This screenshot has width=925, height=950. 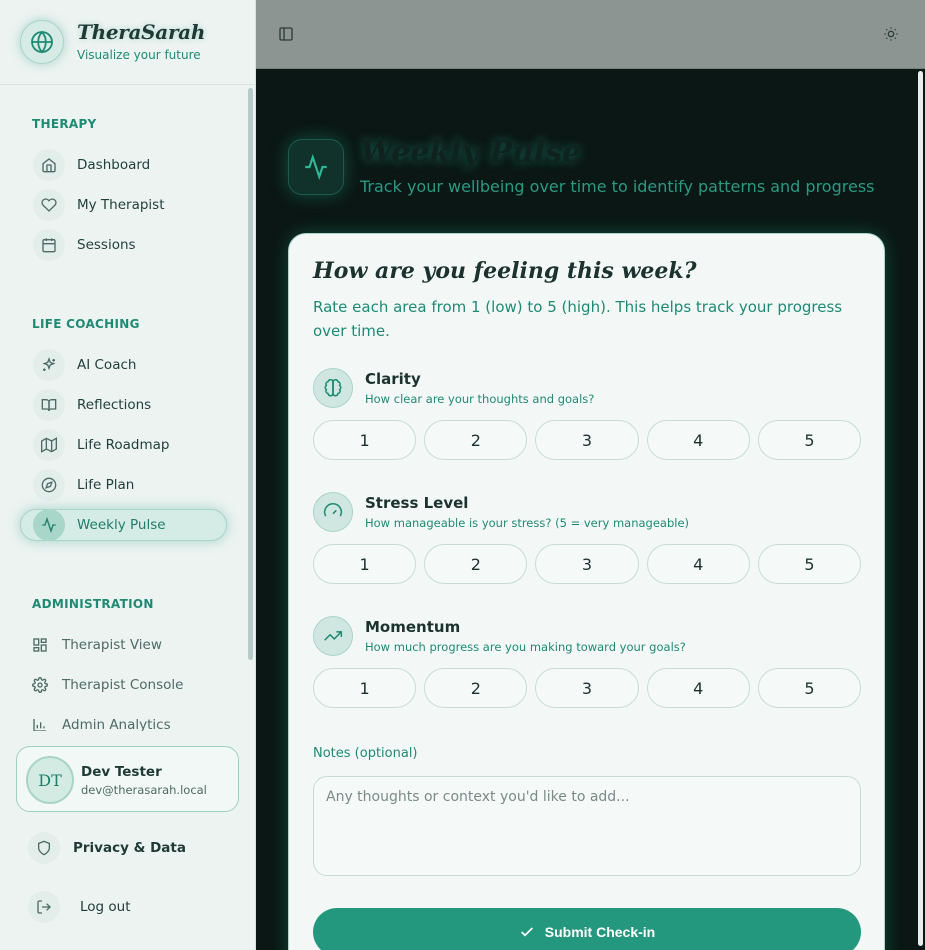 What do you see at coordinates (64, 124) in the screenshot?
I see `section-label-therapy: THERAPY` at bounding box center [64, 124].